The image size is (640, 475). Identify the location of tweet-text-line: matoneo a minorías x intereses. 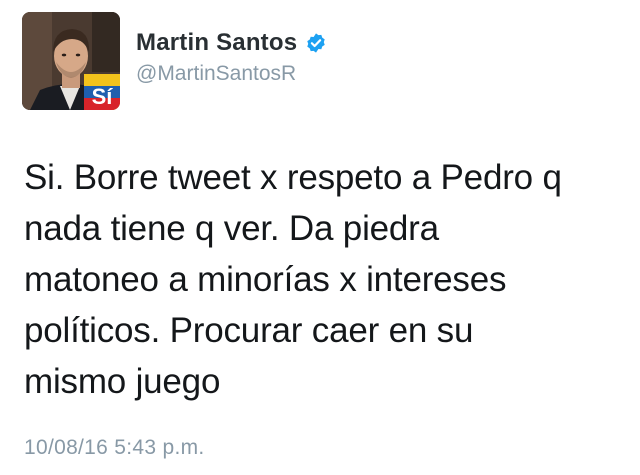
(265, 279).